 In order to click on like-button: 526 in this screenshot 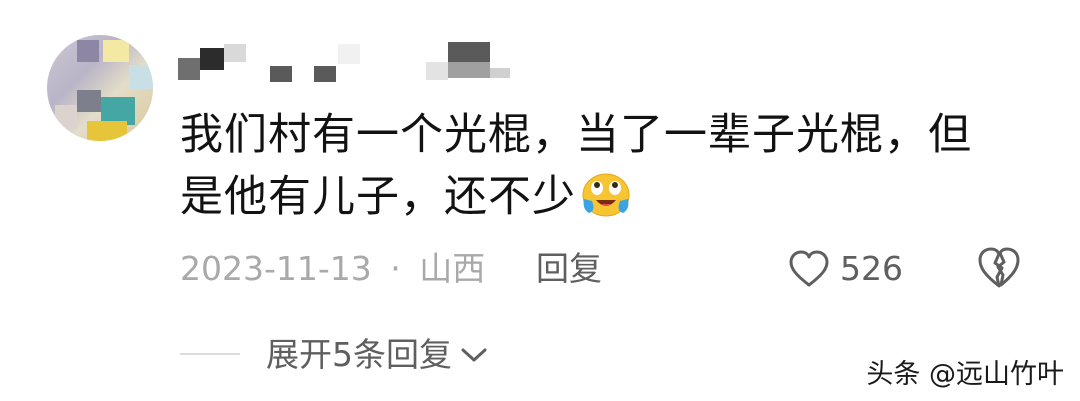, I will do `click(845, 269)`.